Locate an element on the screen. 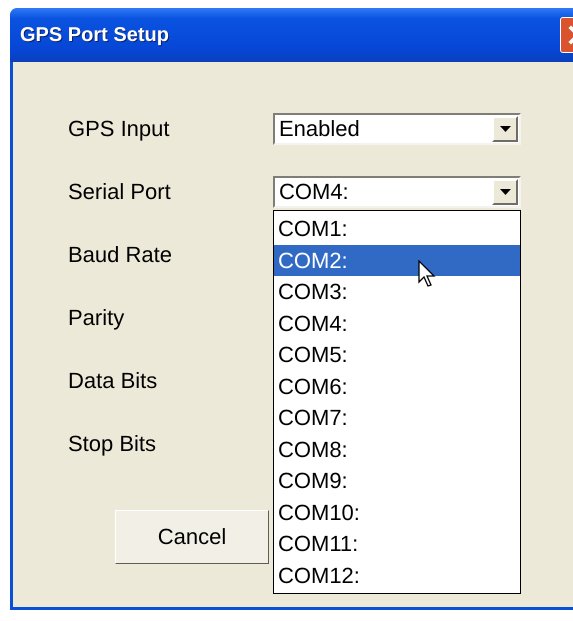 Image resolution: width=573 pixels, height=621 pixels. field-label: Parity is located at coordinates (97, 318).